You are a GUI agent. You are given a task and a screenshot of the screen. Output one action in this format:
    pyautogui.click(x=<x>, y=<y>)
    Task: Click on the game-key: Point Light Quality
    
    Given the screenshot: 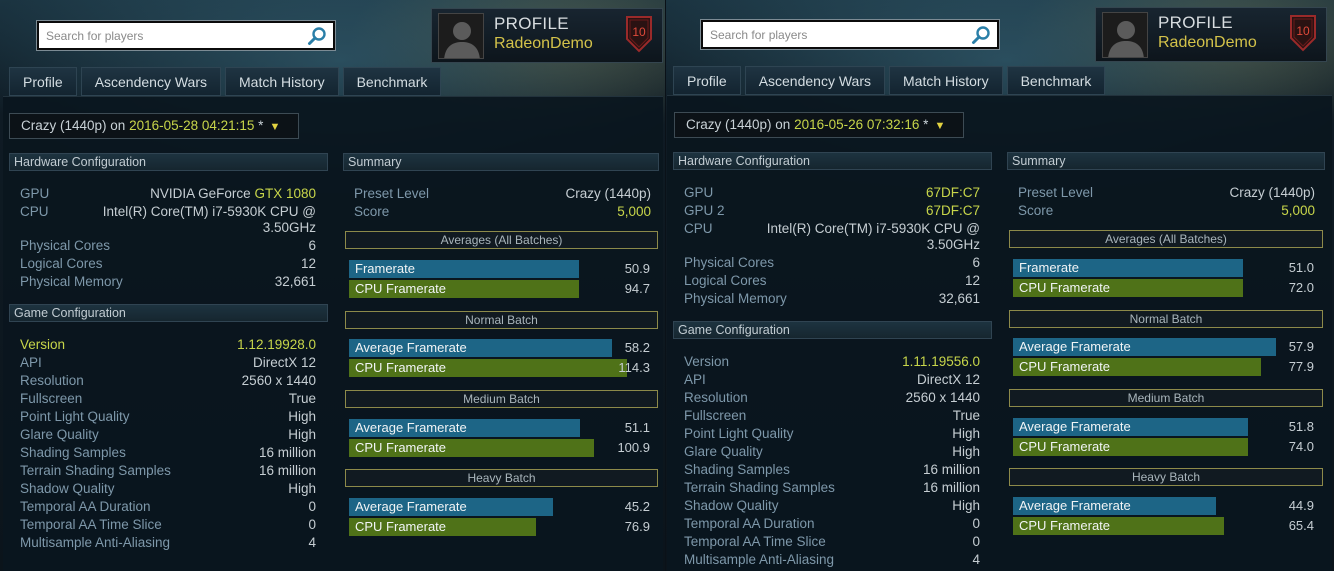 What is the action you would take?
    pyautogui.click(x=75, y=416)
    